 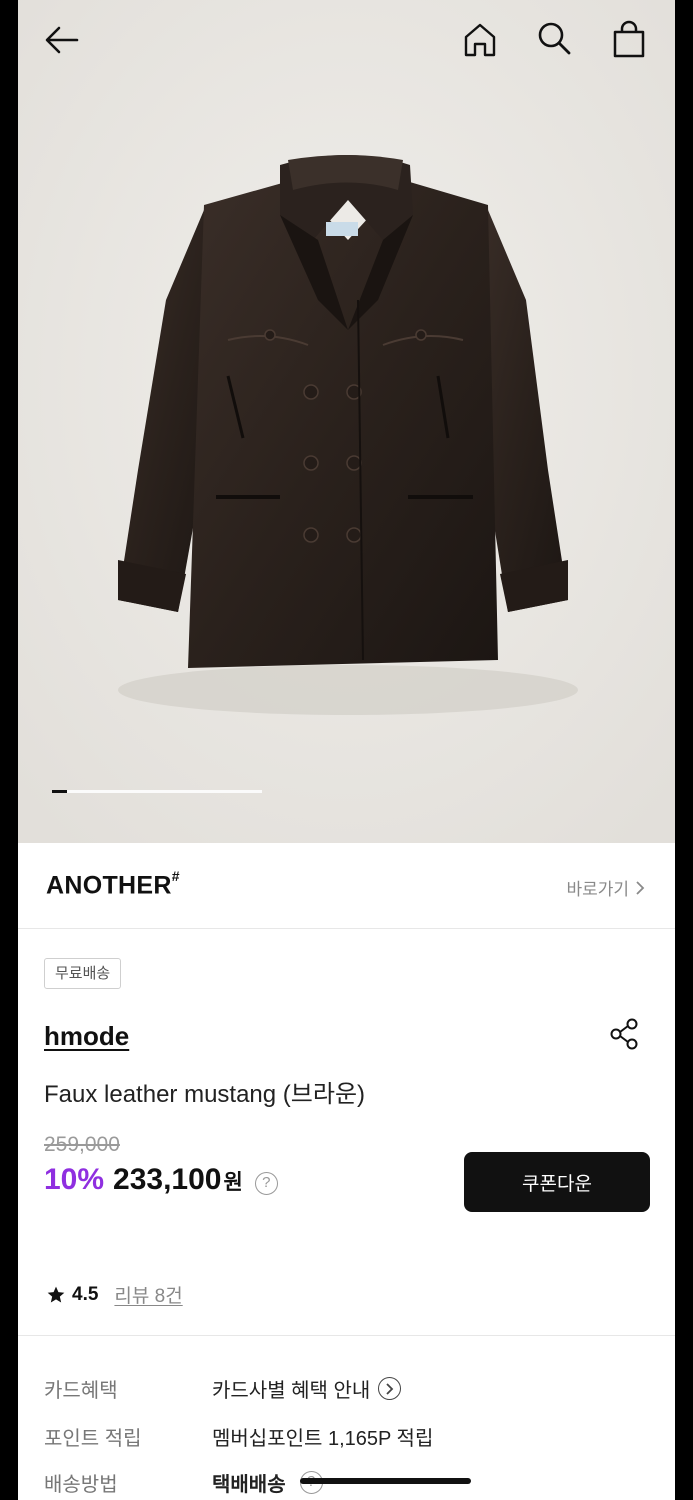 I want to click on search-button, so click(x=554, y=38).